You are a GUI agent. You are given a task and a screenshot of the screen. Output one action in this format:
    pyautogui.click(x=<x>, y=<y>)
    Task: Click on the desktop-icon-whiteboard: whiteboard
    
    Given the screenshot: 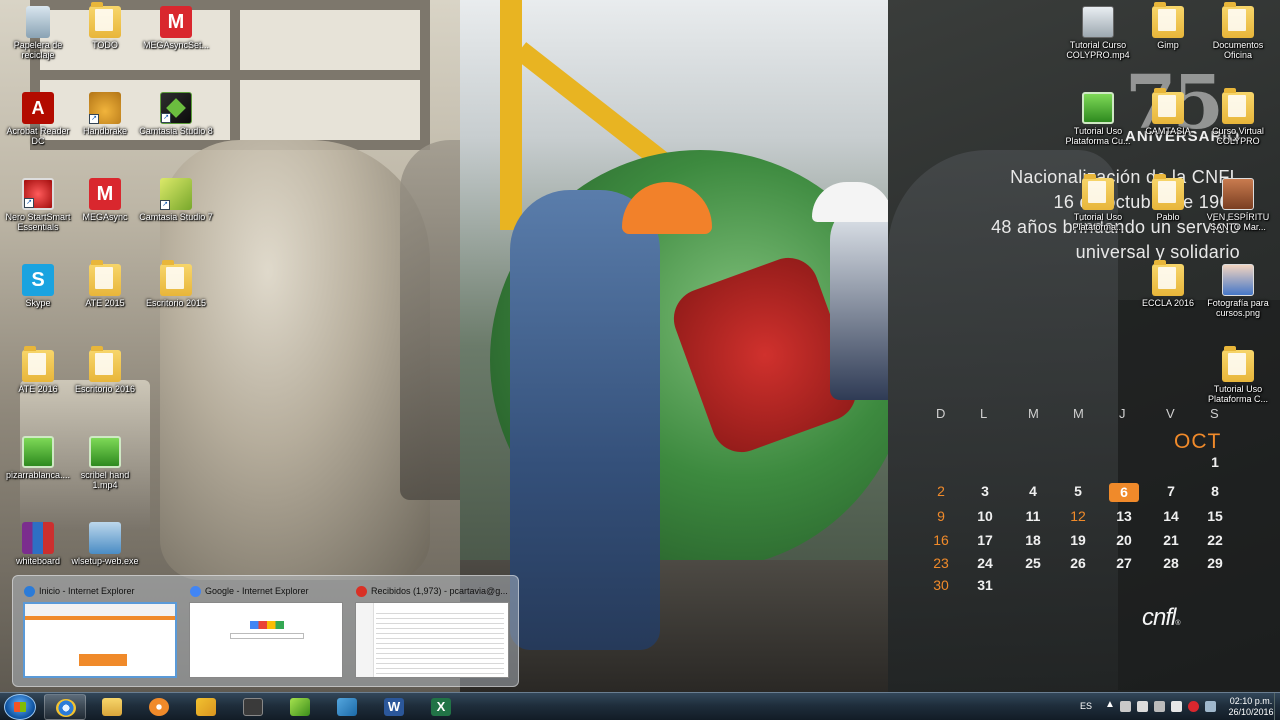 What is the action you would take?
    pyautogui.click(x=38, y=544)
    